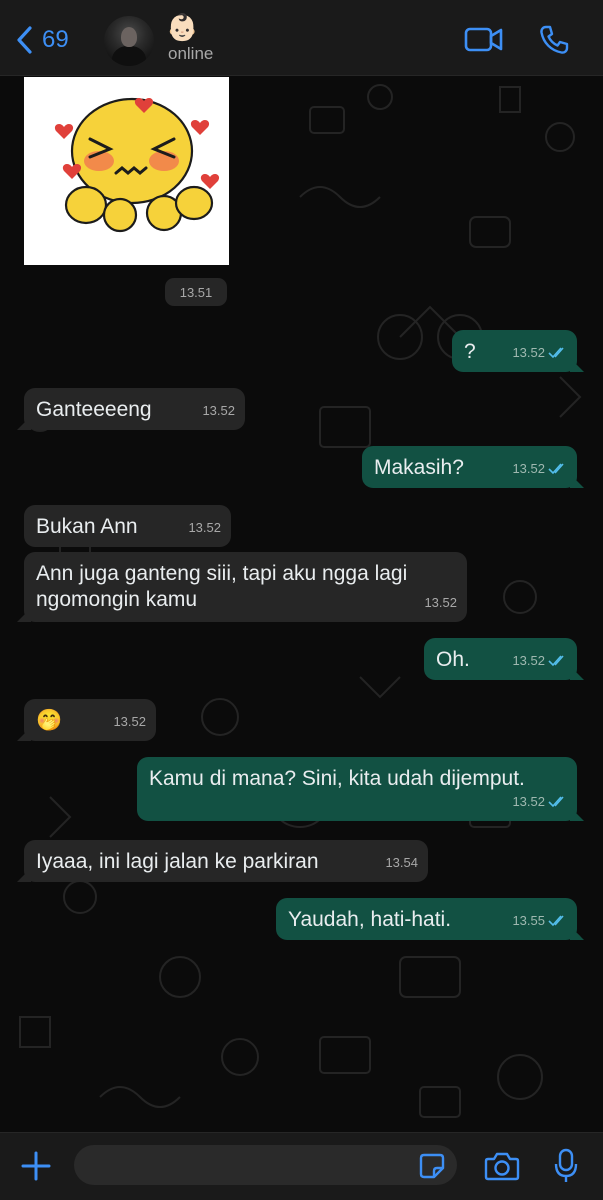  What do you see at coordinates (191, 53) in the screenshot?
I see `contact-status: online` at bounding box center [191, 53].